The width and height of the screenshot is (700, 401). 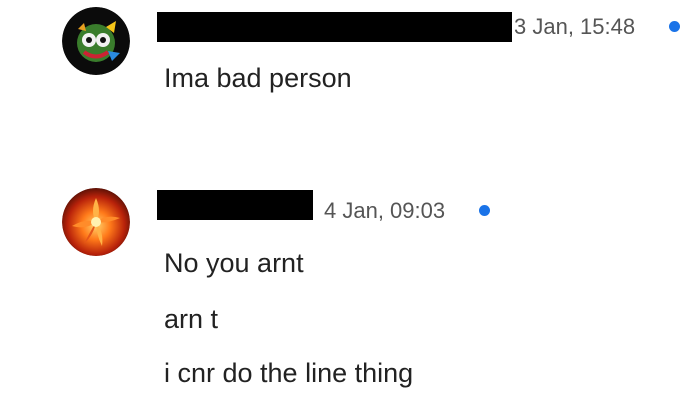 I want to click on message-timestamp: 3 Jan, 15:48, so click(x=575, y=26).